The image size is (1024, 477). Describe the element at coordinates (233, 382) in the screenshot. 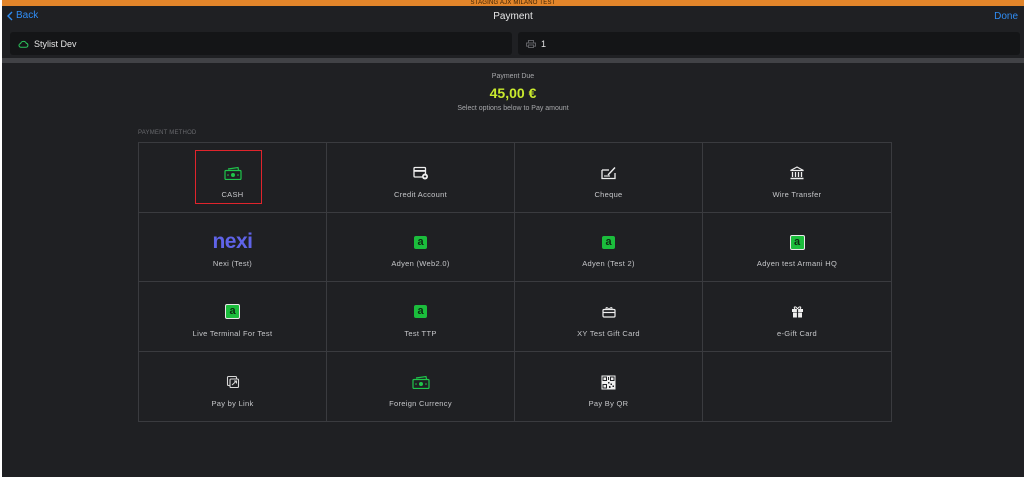

I see `pay-by-link-icon` at that location.